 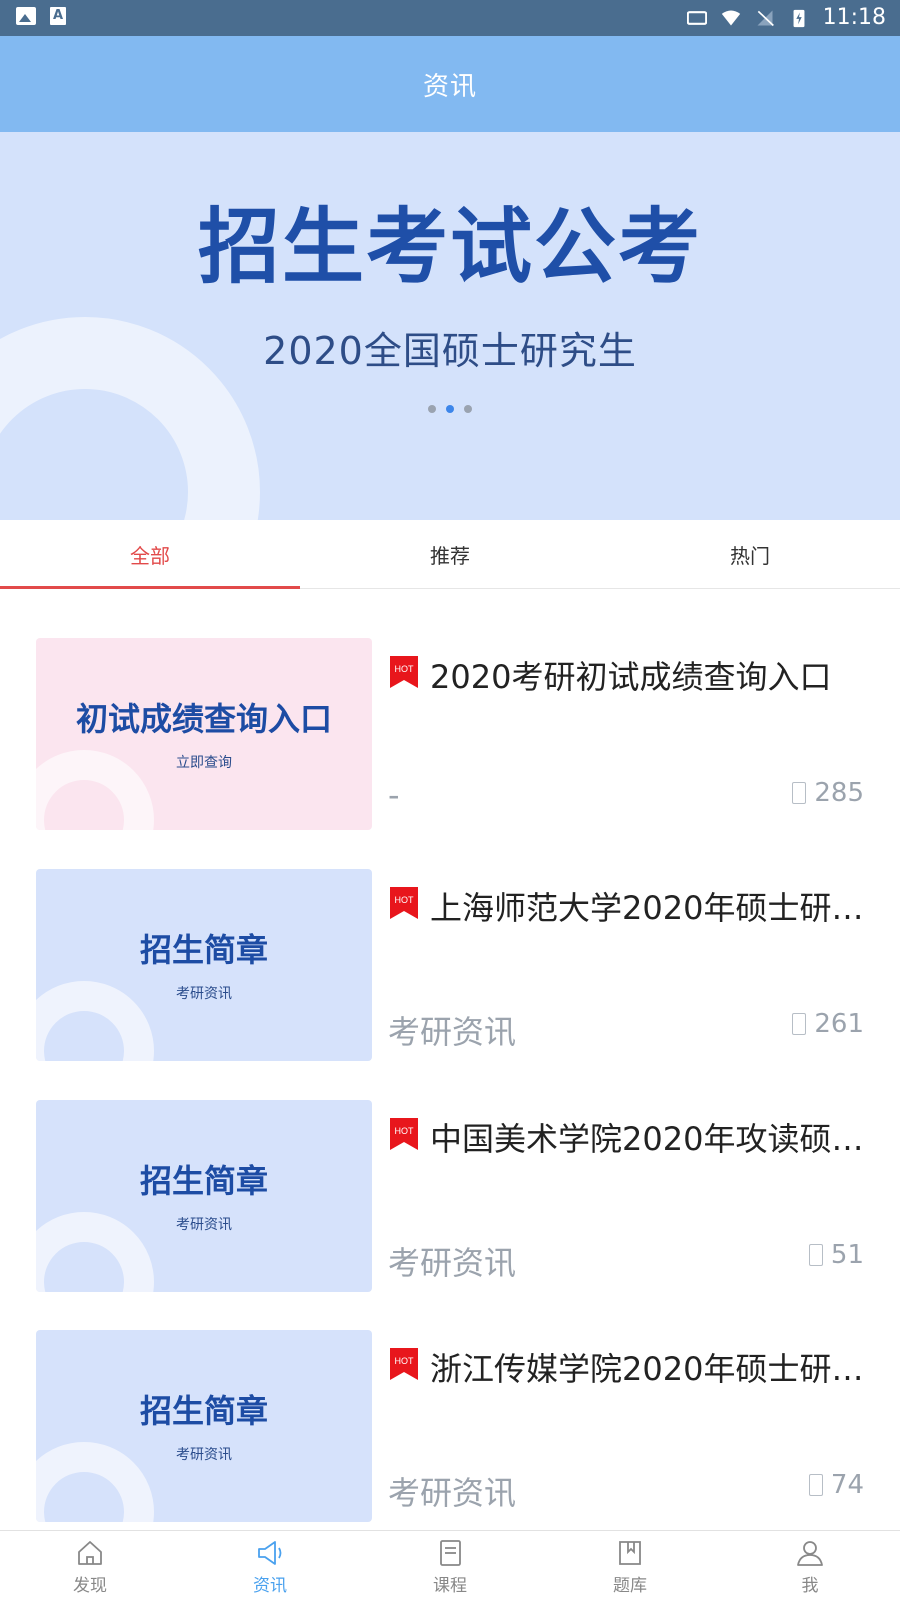 I want to click on no-signal-icon, so click(x=765, y=18).